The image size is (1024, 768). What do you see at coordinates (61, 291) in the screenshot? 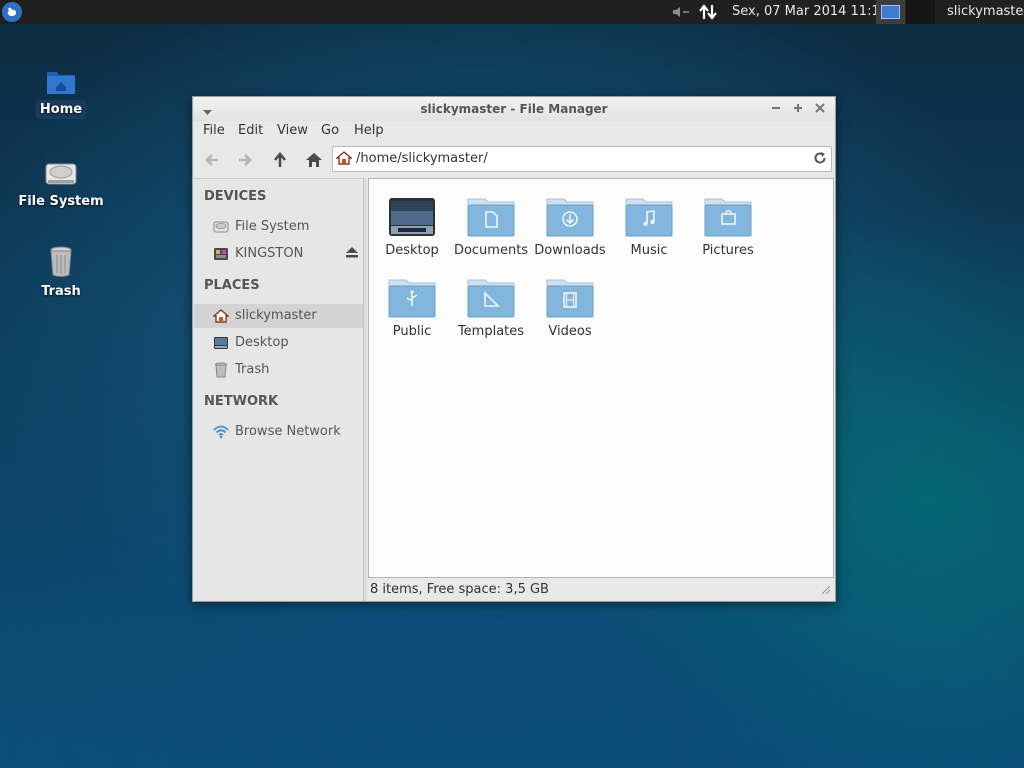
I see `desktop-icon-label: Trash` at bounding box center [61, 291].